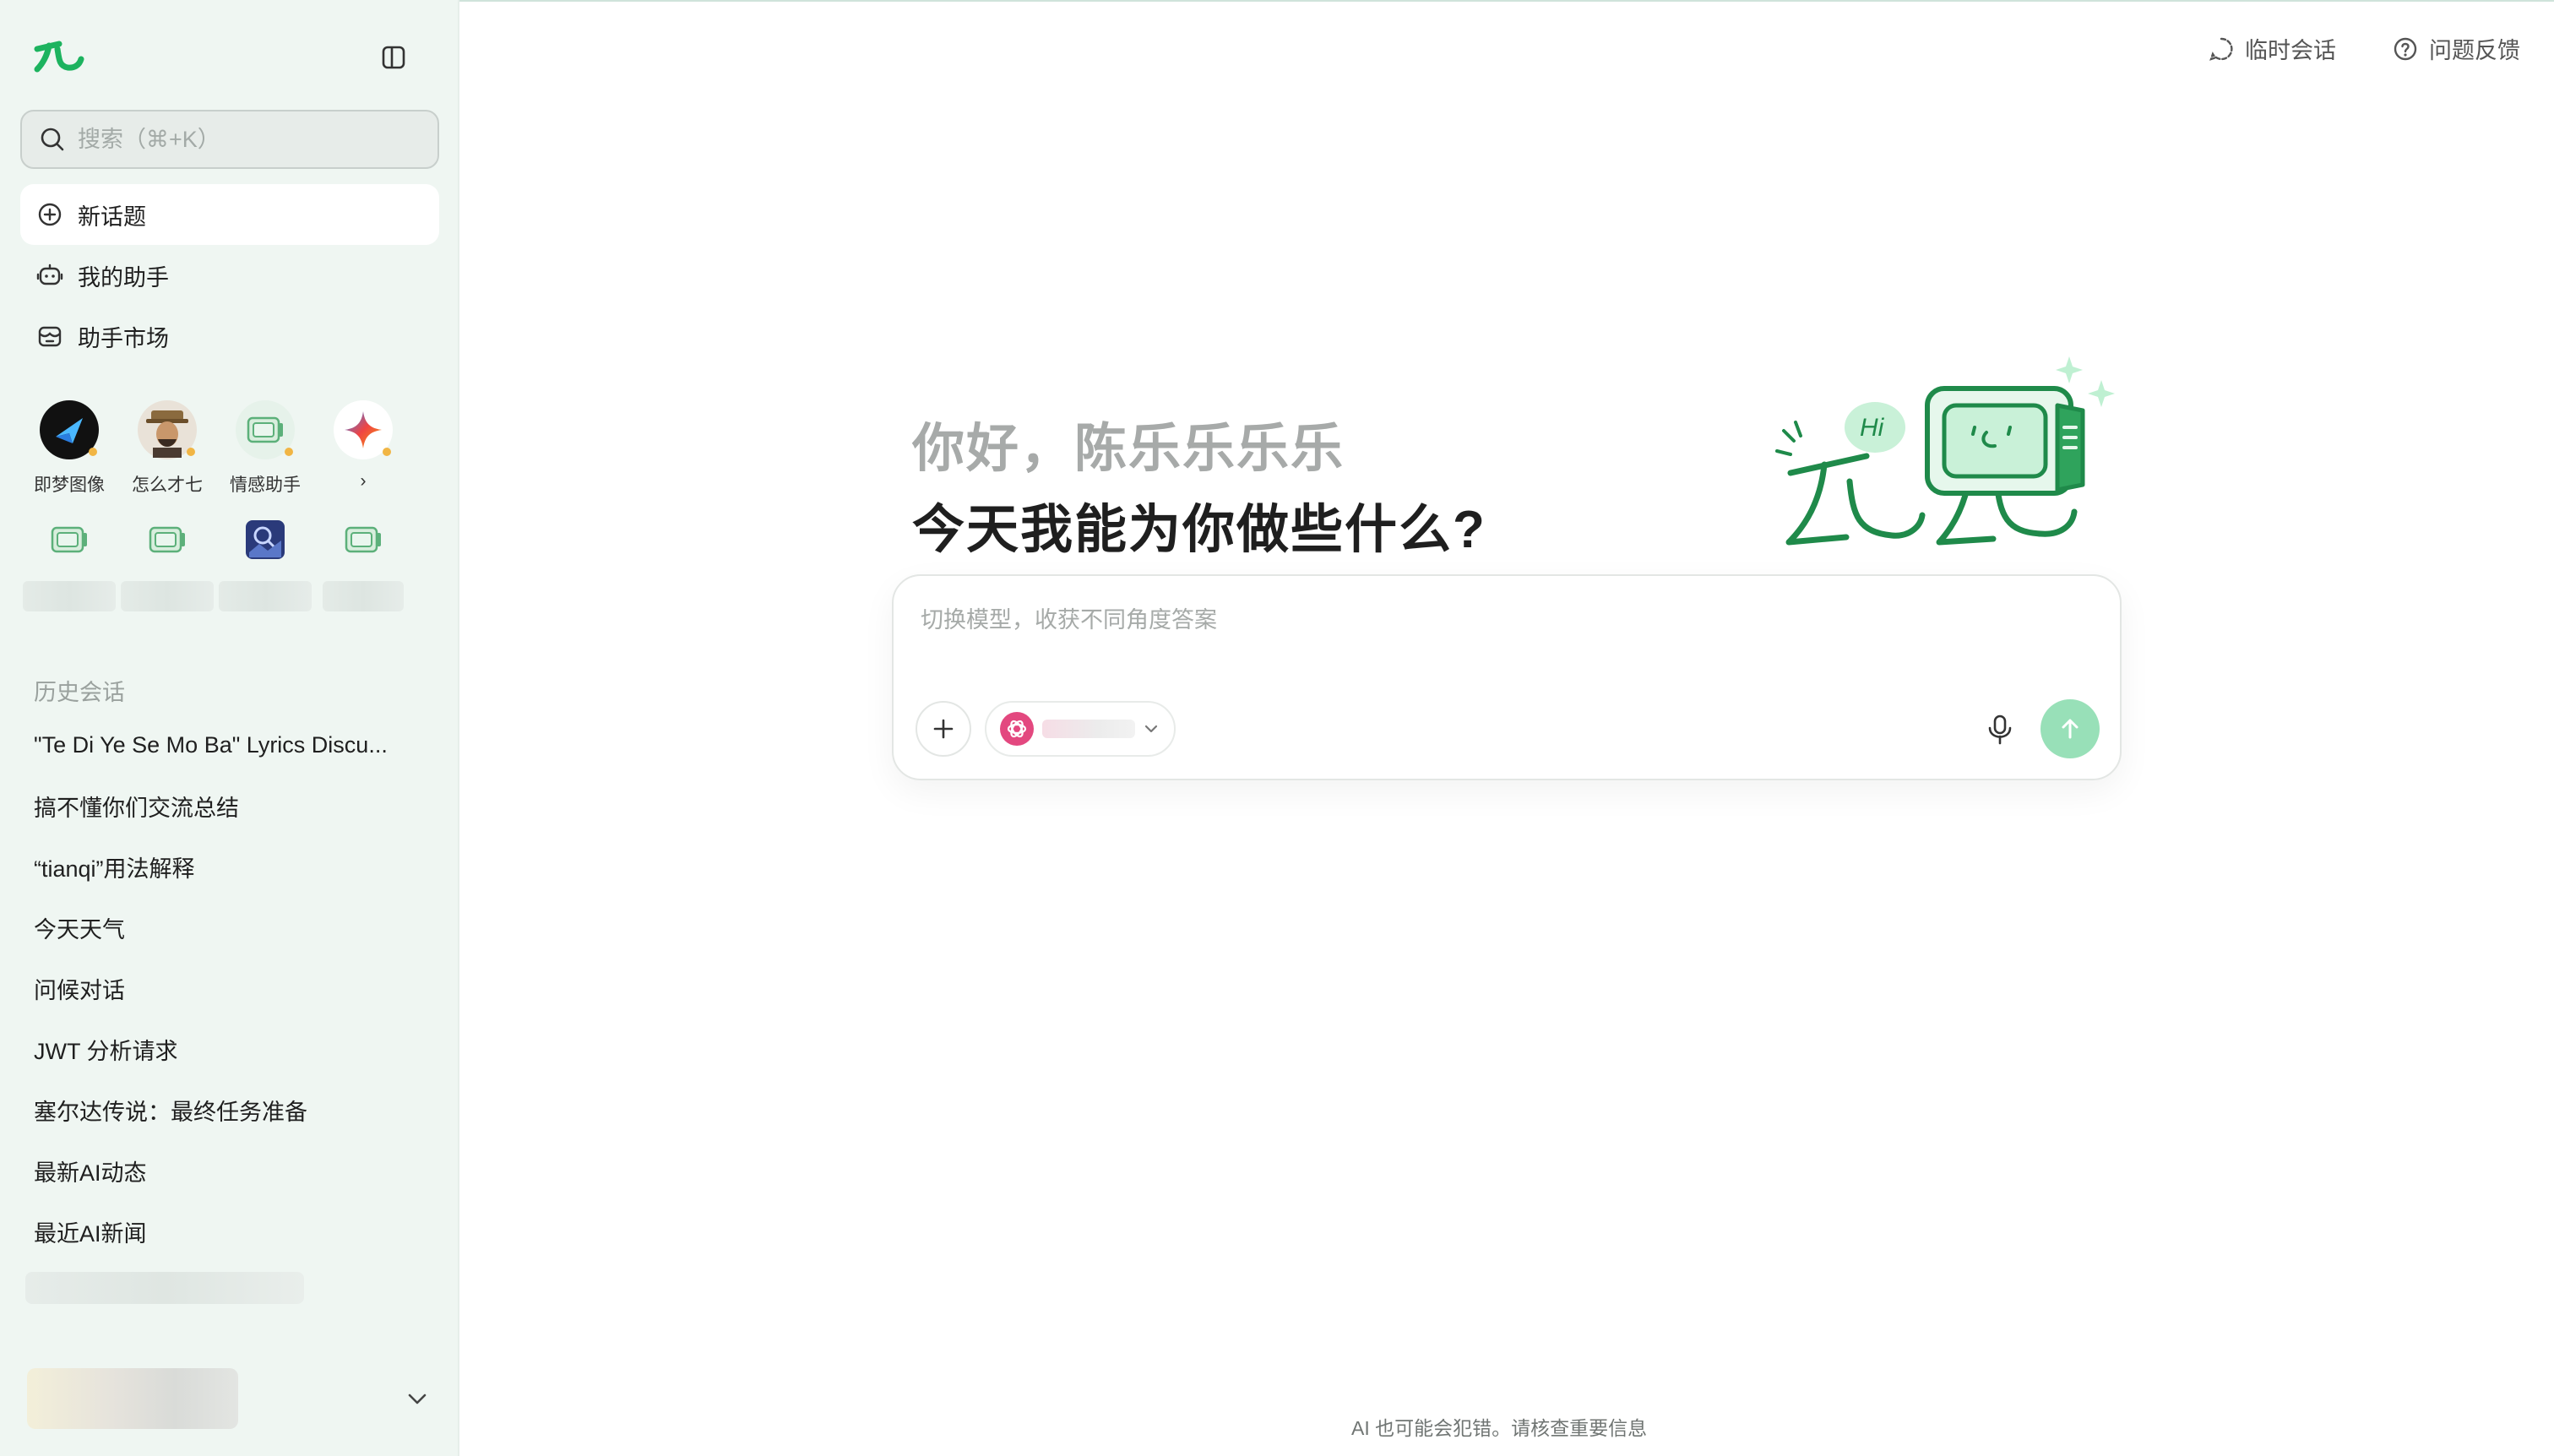 Image resolution: width=2554 pixels, height=1456 pixels. I want to click on jimeng-logo-icon, so click(69, 430).